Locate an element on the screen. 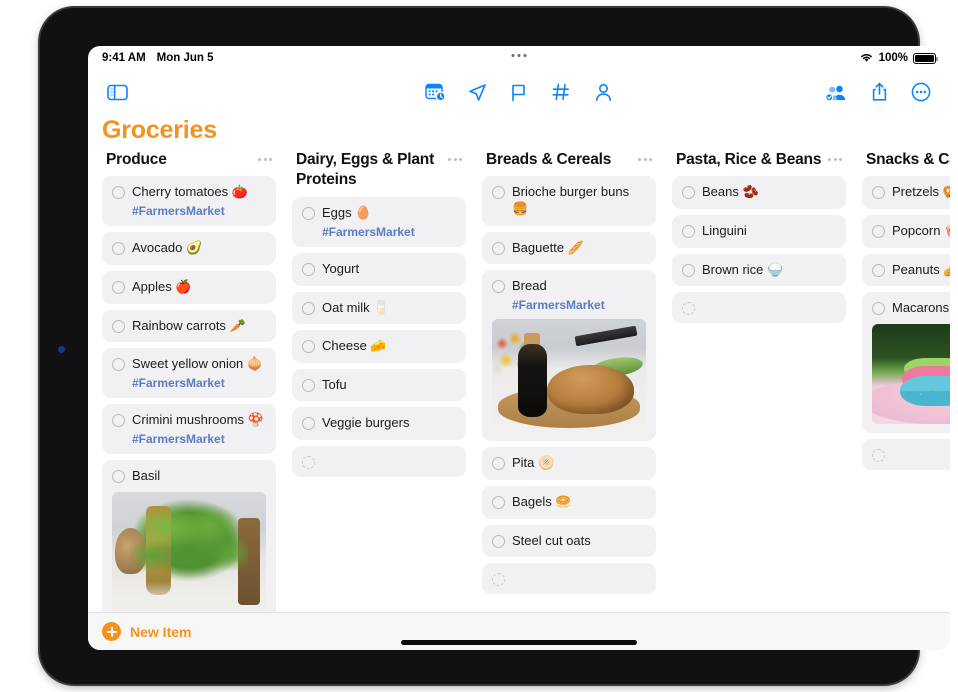 The height and width of the screenshot is (692, 958). list-item: Steel cut oats is located at coordinates (569, 541).